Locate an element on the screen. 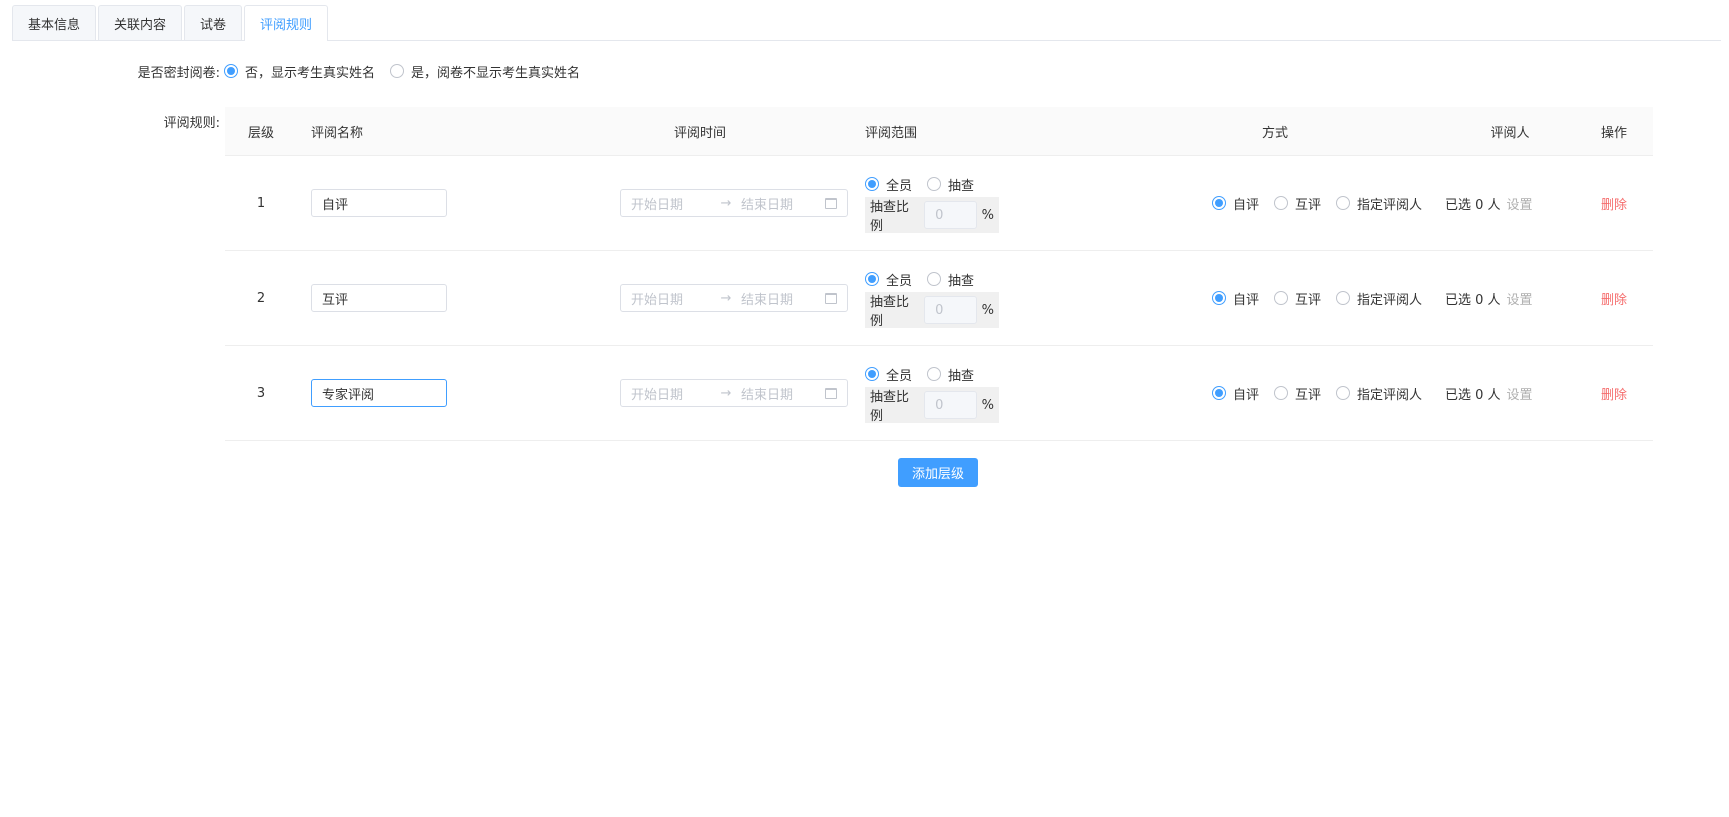 The image size is (1729, 817). tab-basic-info: 基本信息 is located at coordinates (54, 22).